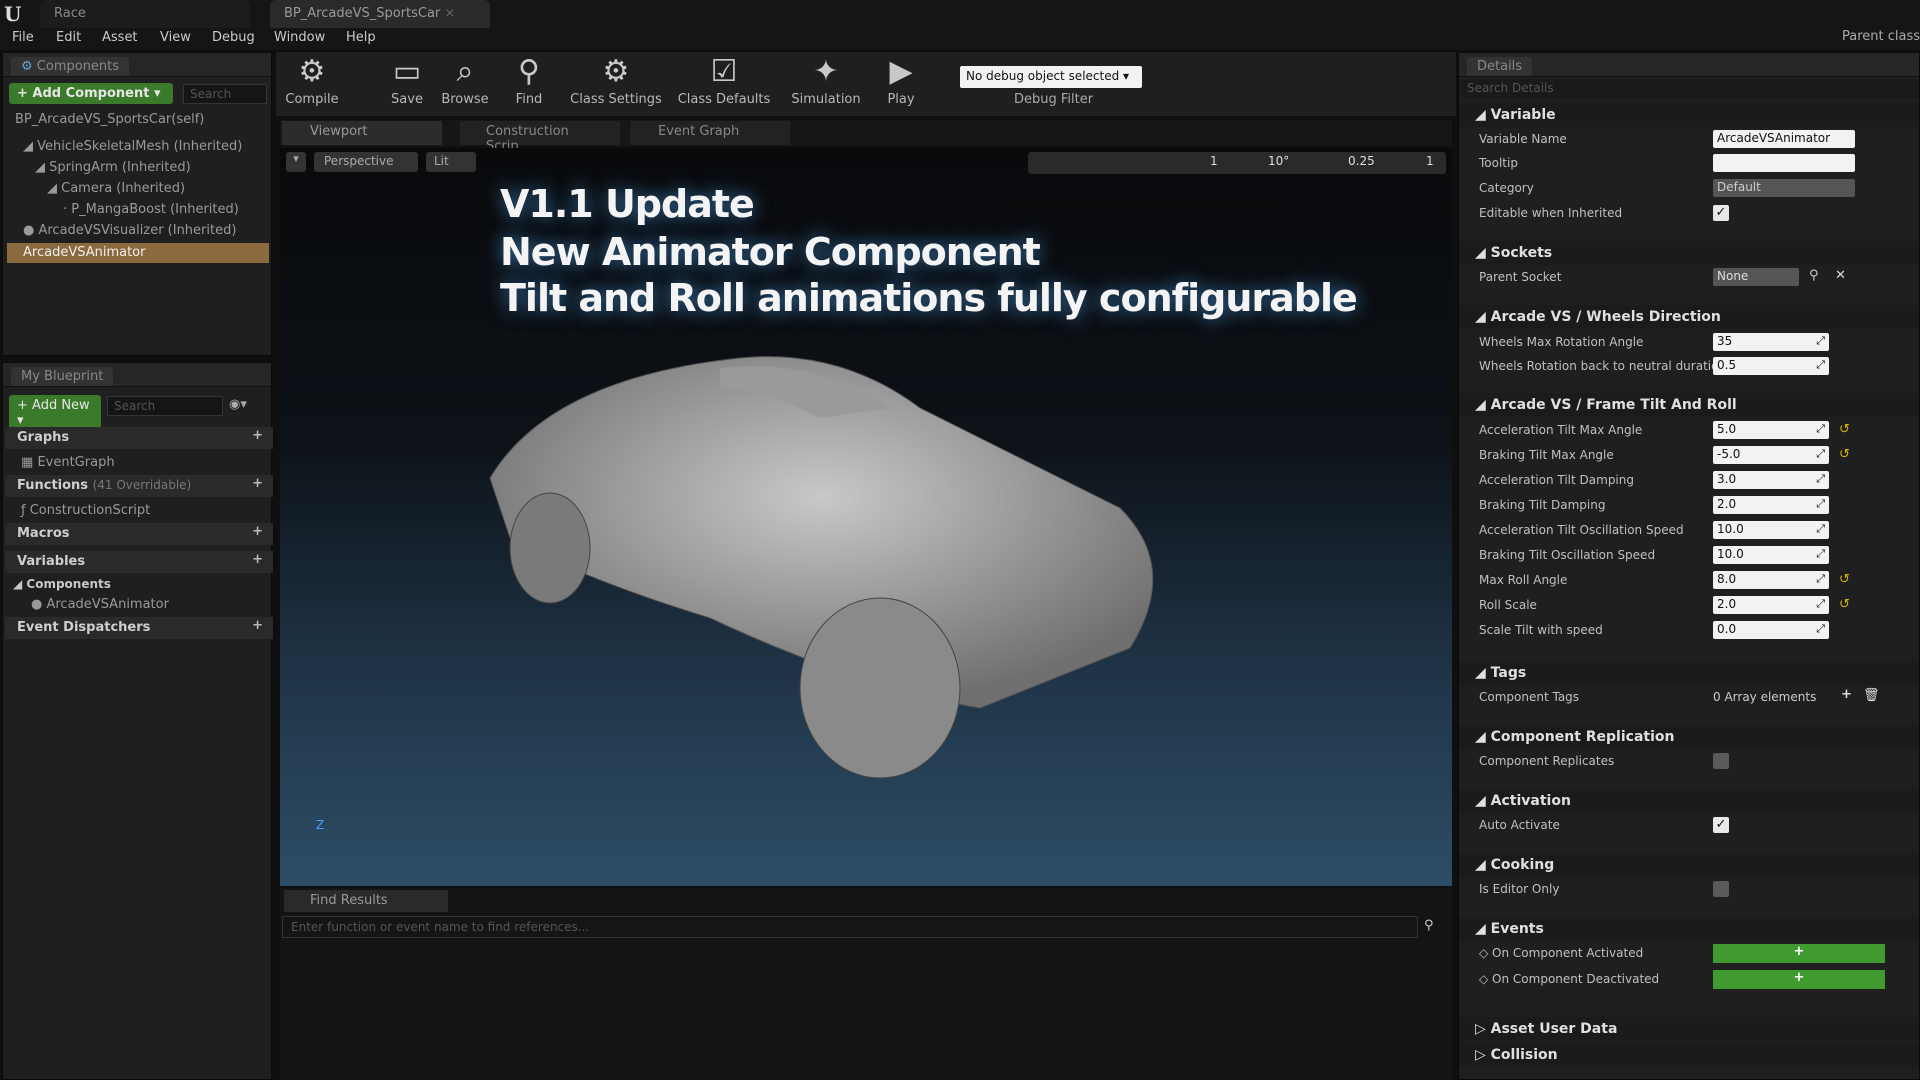  Describe the element at coordinates (62, 584) in the screenshot. I see `components-category: ◢ Components` at that location.